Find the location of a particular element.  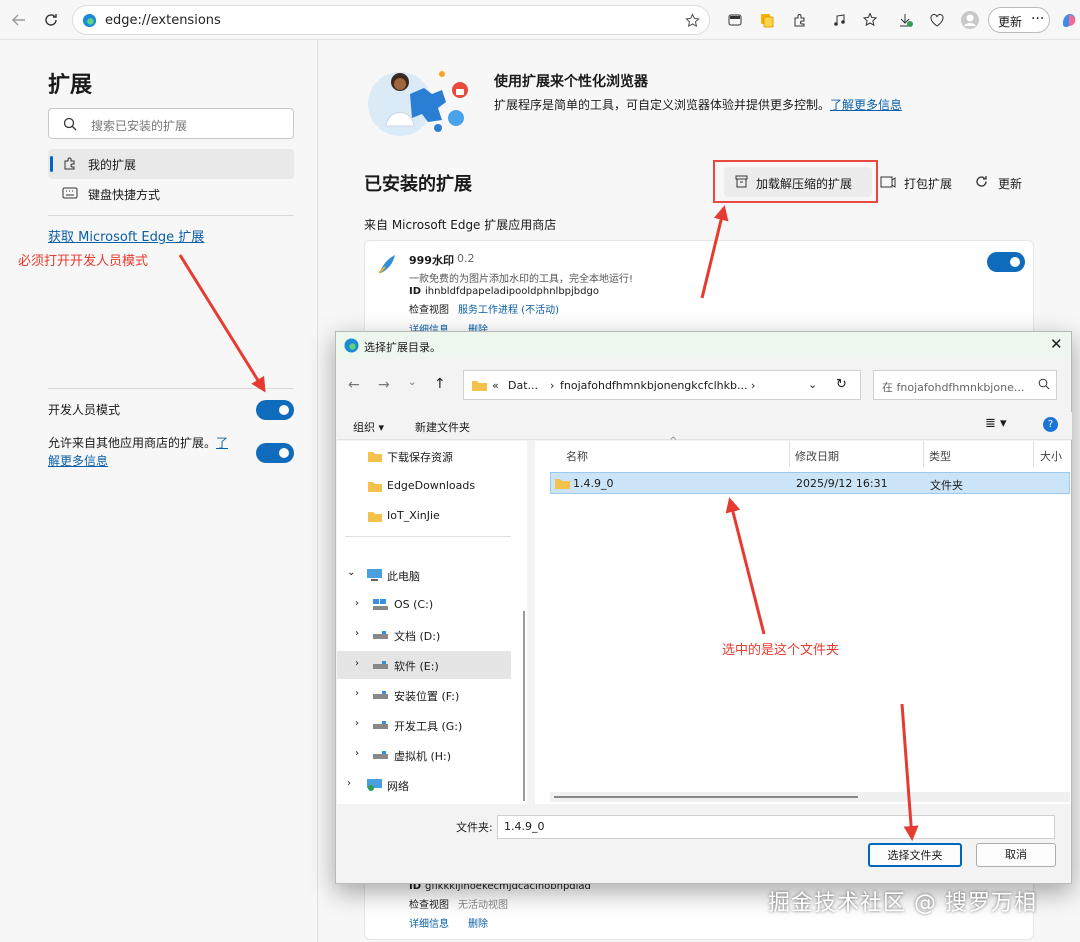

watermark: 掘金技术社区 @ 搜罗万相 is located at coordinates (902, 903).